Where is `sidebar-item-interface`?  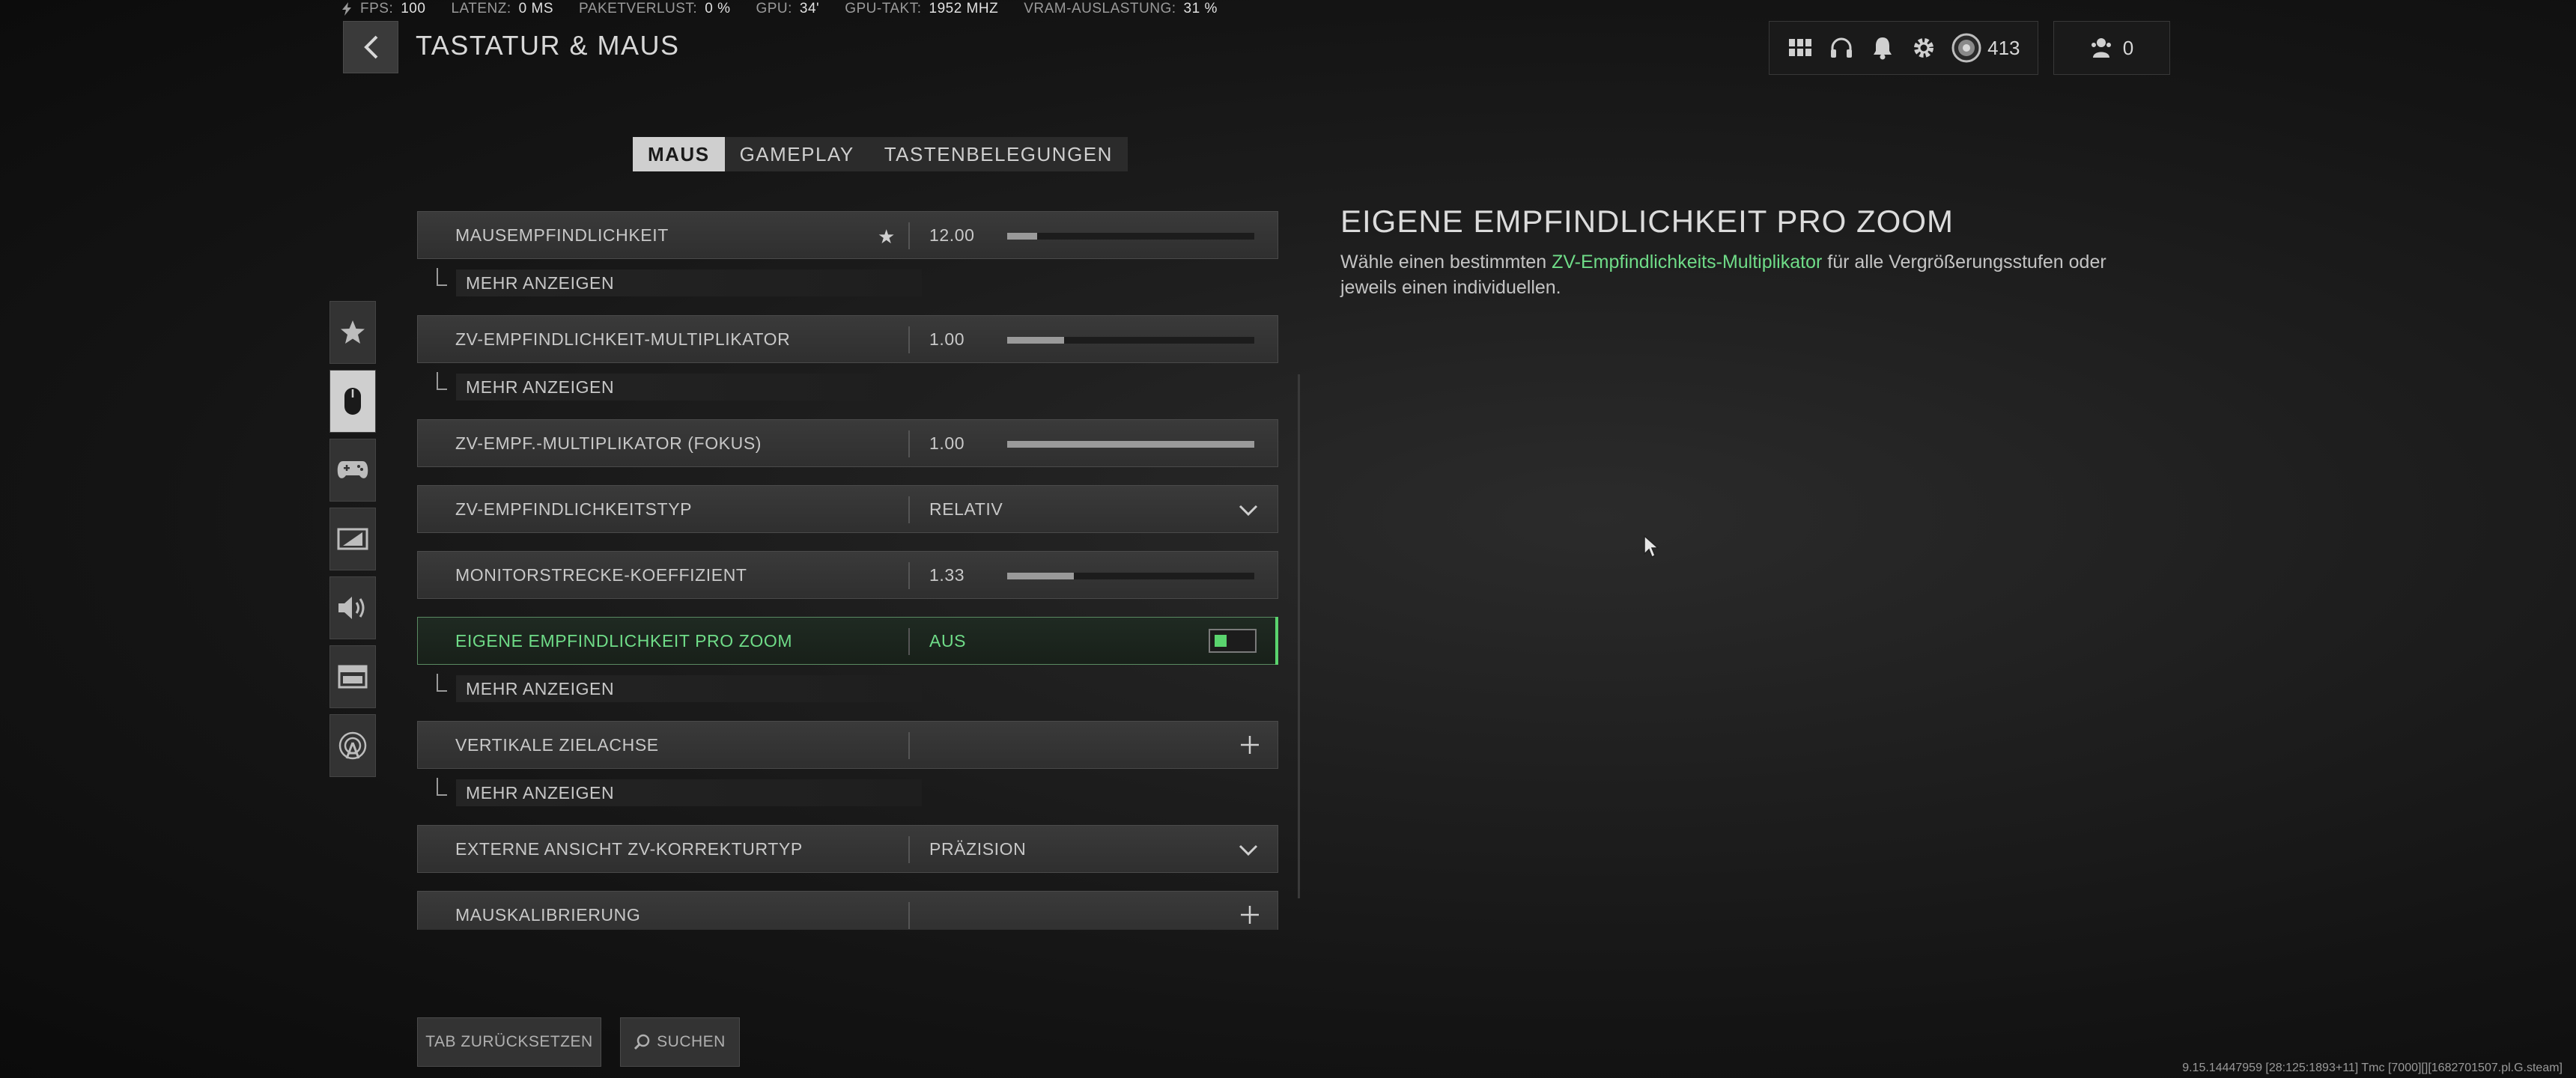 sidebar-item-interface is located at coordinates (352, 676).